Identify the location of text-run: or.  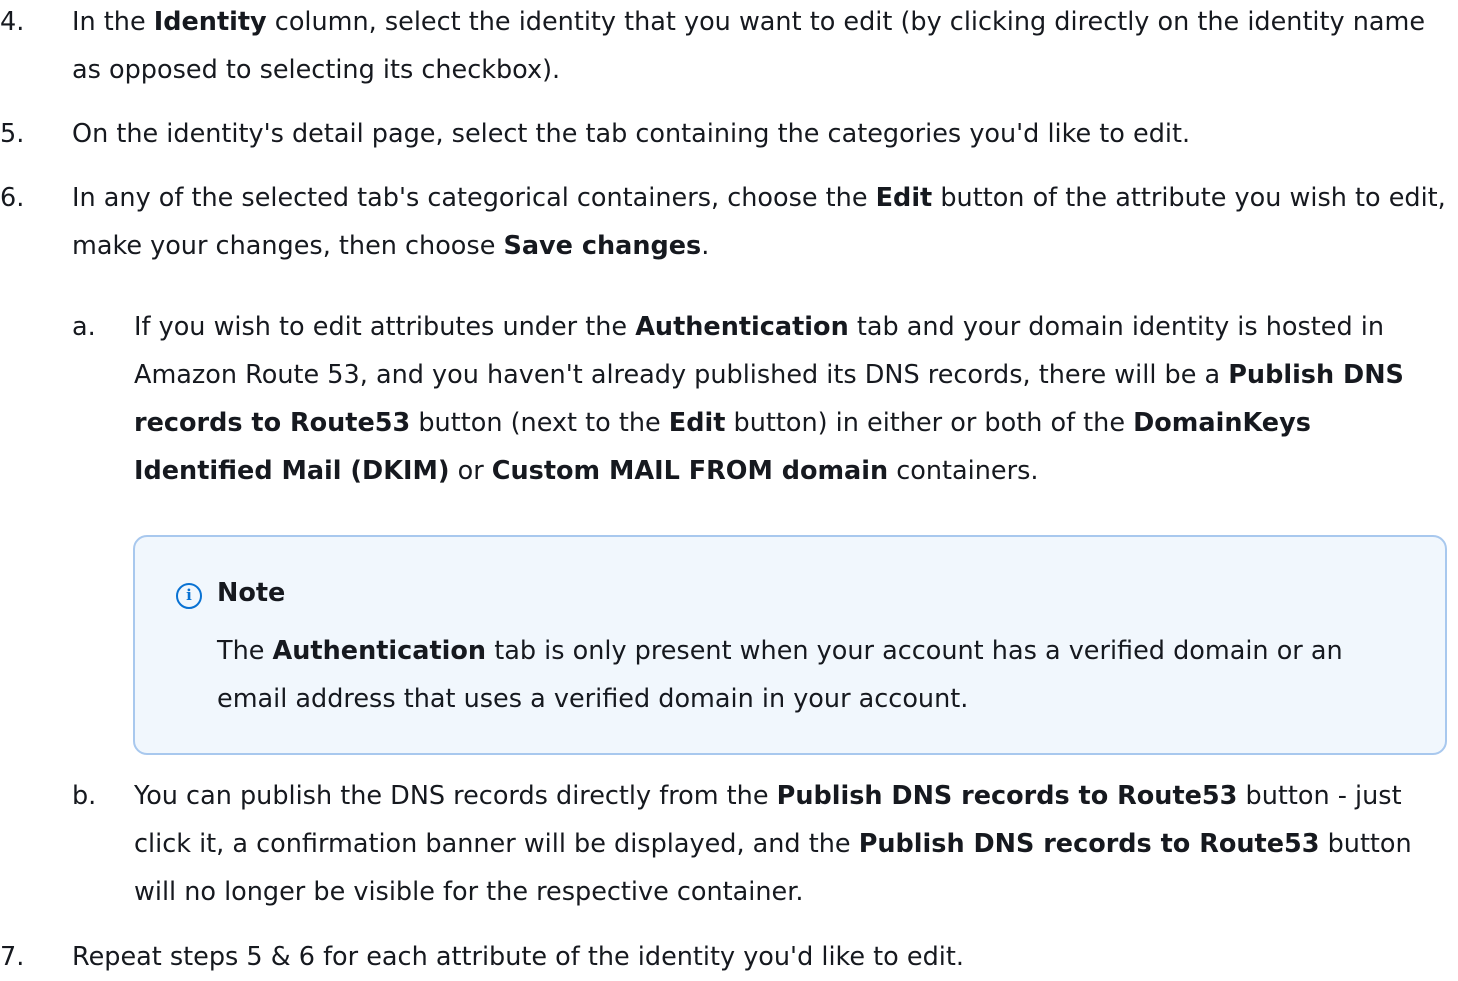
(470, 471).